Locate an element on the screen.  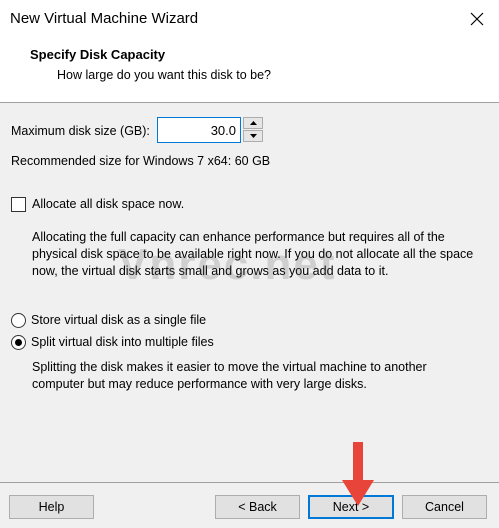
page-heading: Specify Disk Capacity is located at coordinates (98, 54).